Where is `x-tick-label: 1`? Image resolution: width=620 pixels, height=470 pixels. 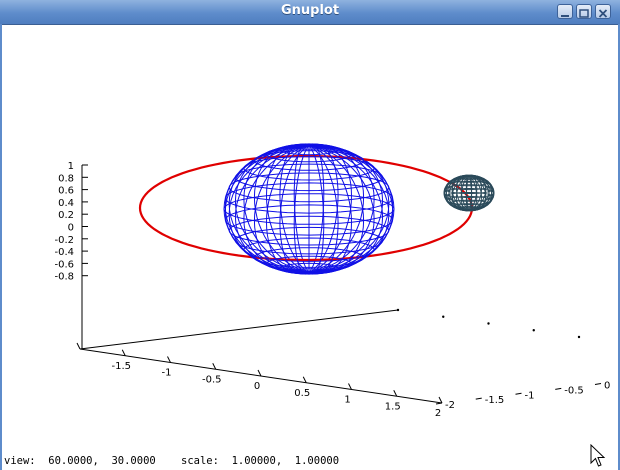 x-tick-label: 1 is located at coordinates (347, 400).